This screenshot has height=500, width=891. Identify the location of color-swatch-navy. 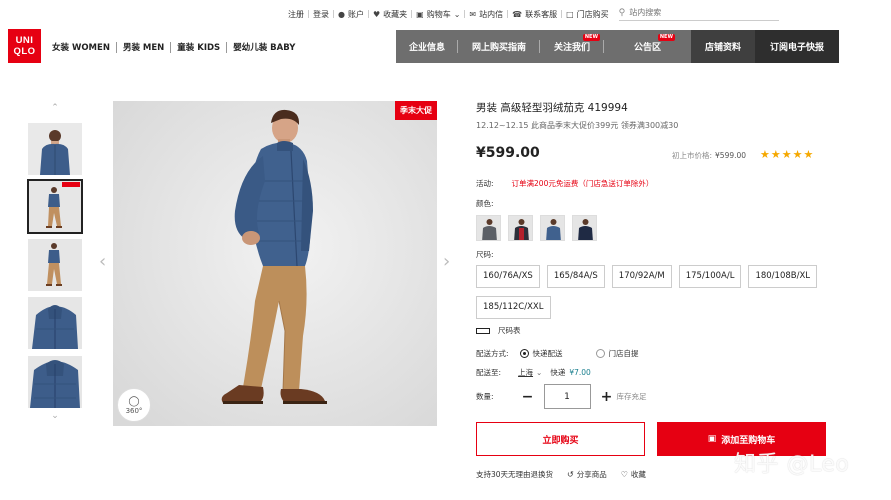
(584, 228).